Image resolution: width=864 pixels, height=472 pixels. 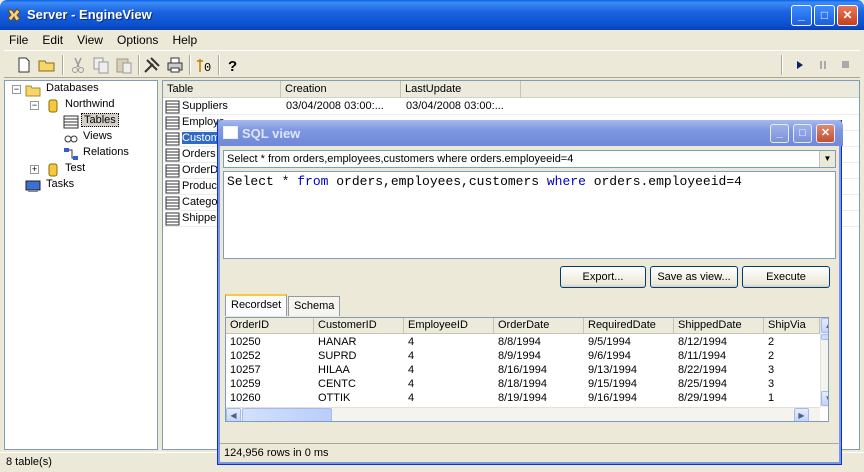 What do you see at coordinates (629, 326) in the screenshot?
I see `column-header-requireddate: RequiredDate` at bounding box center [629, 326].